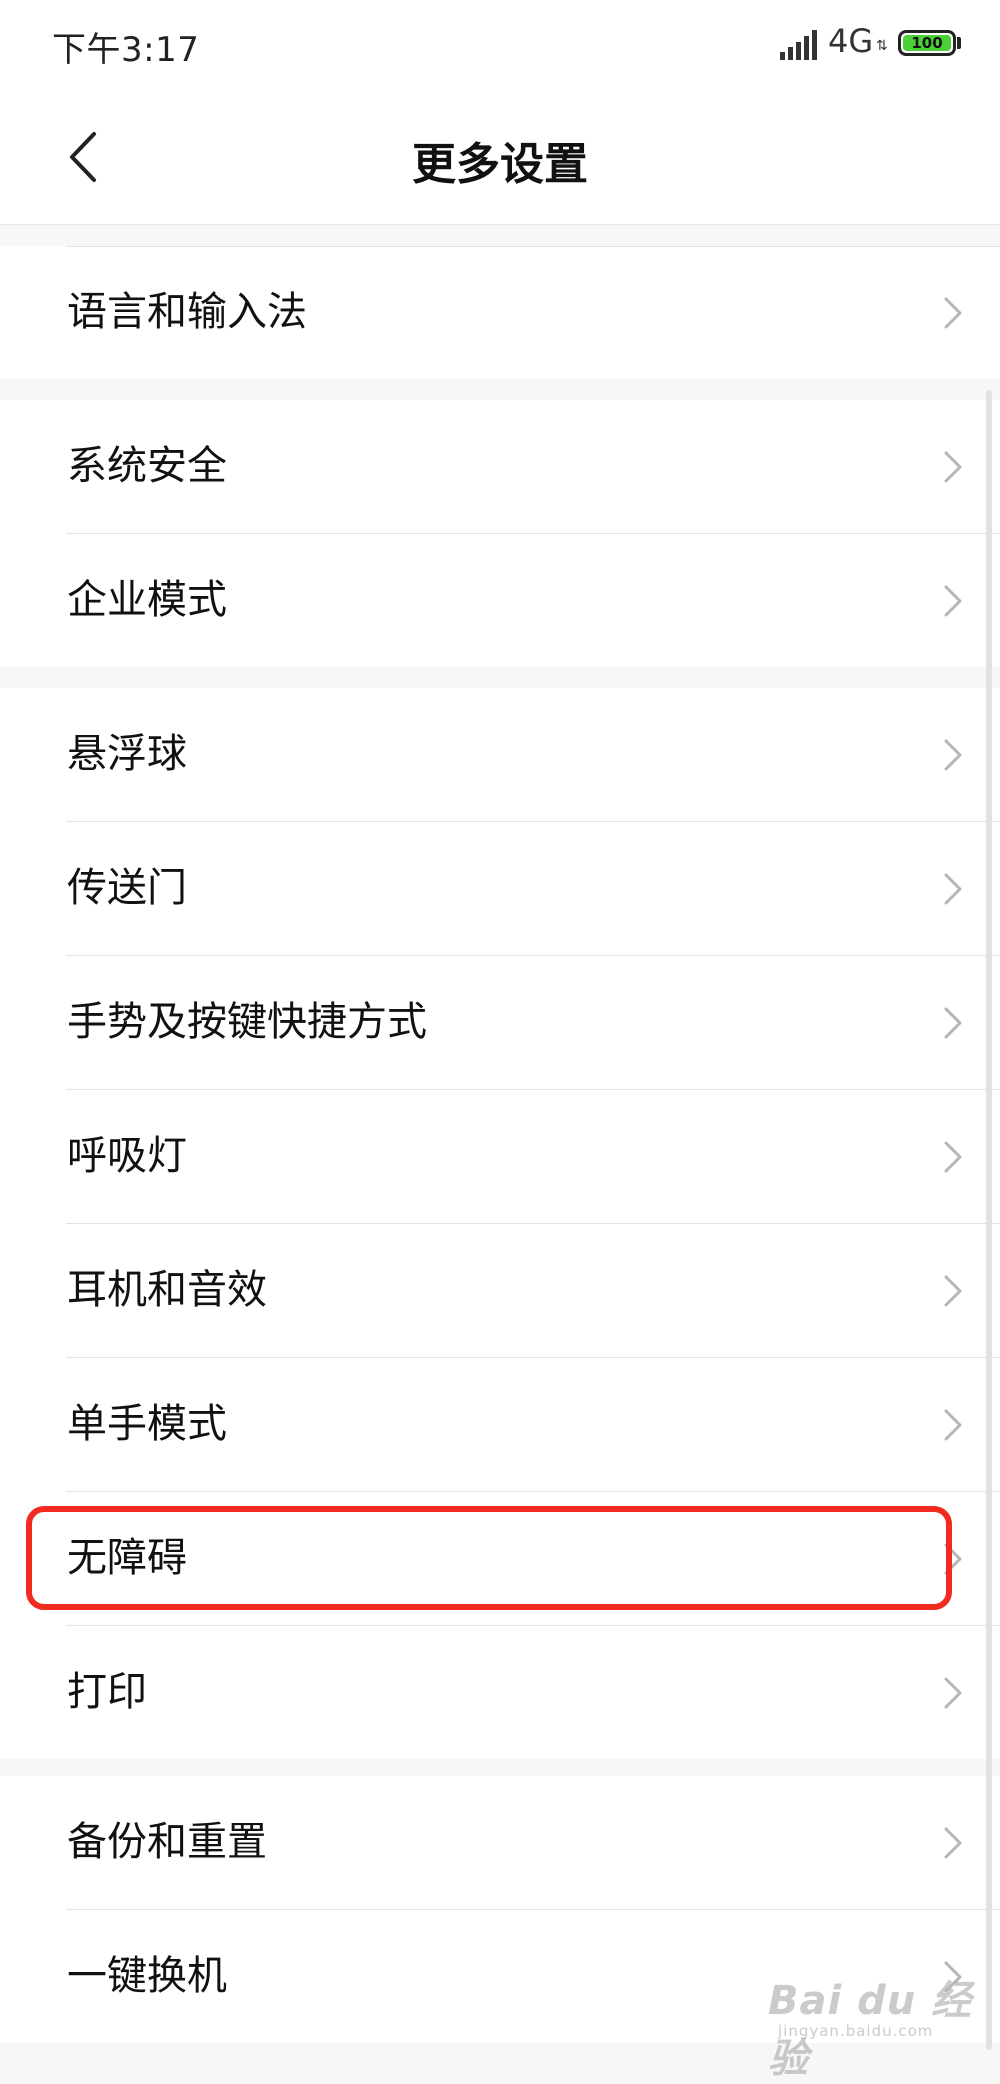 This screenshot has height=2084, width=1000. What do you see at coordinates (533, 888) in the screenshot?
I see `list-item: 传送门` at bounding box center [533, 888].